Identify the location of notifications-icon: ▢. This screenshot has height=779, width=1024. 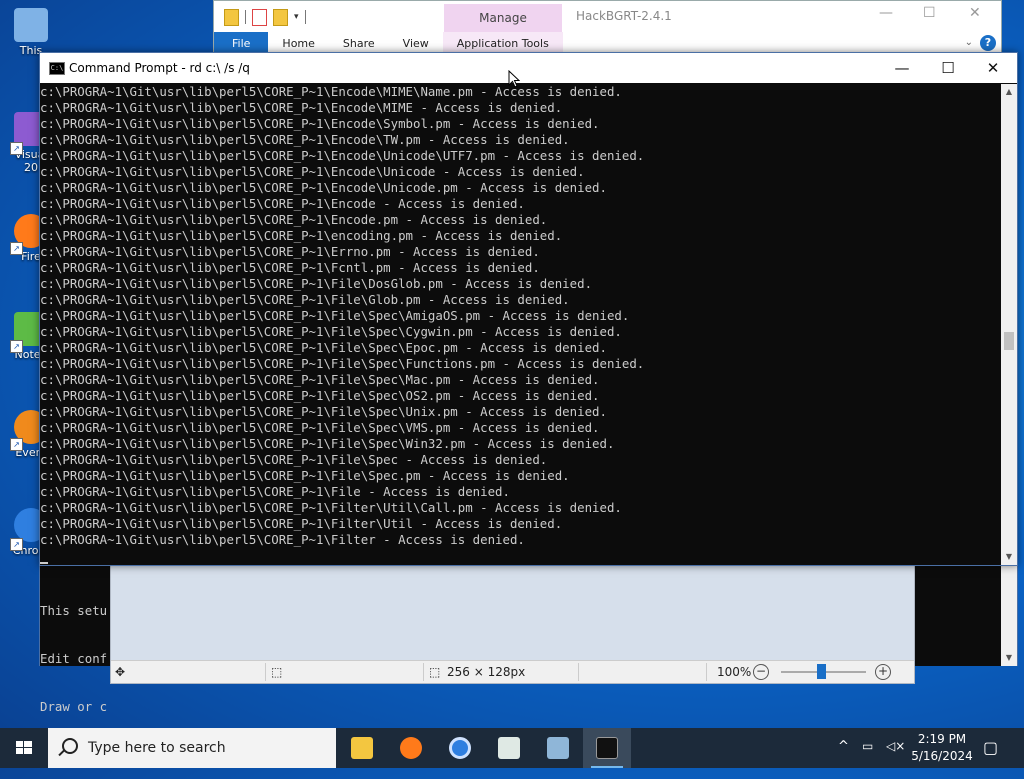
(990, 758).